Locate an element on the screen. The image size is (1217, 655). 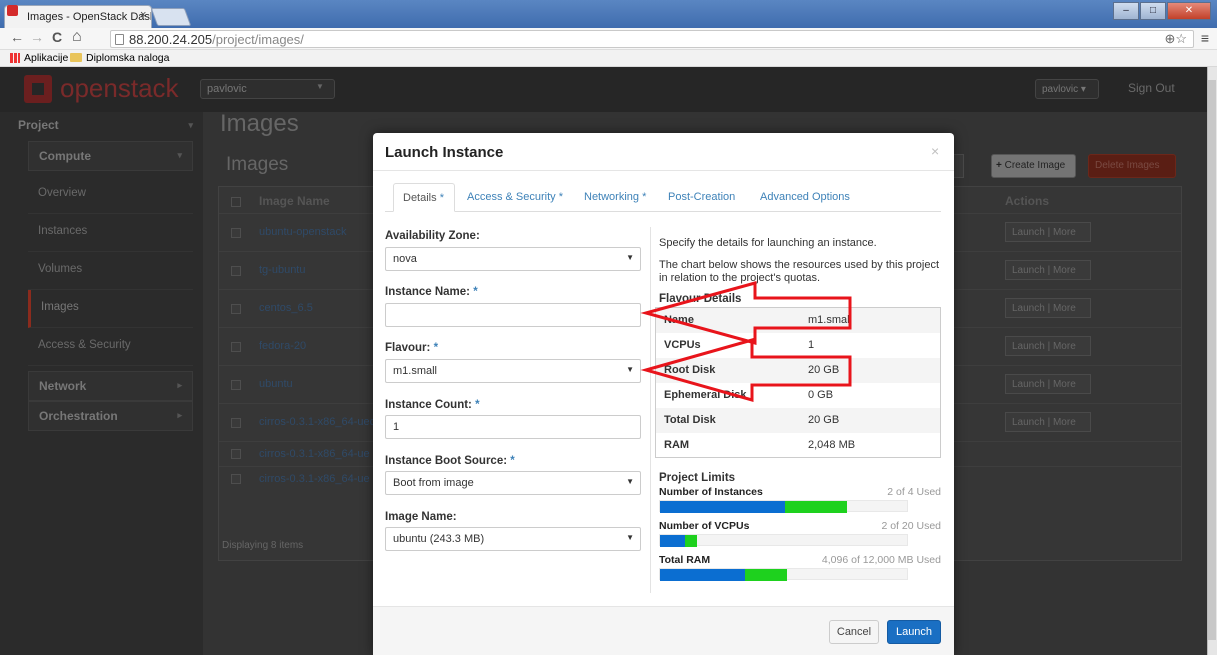
tab-networking: Networking * is located at coordinates (615, 197).